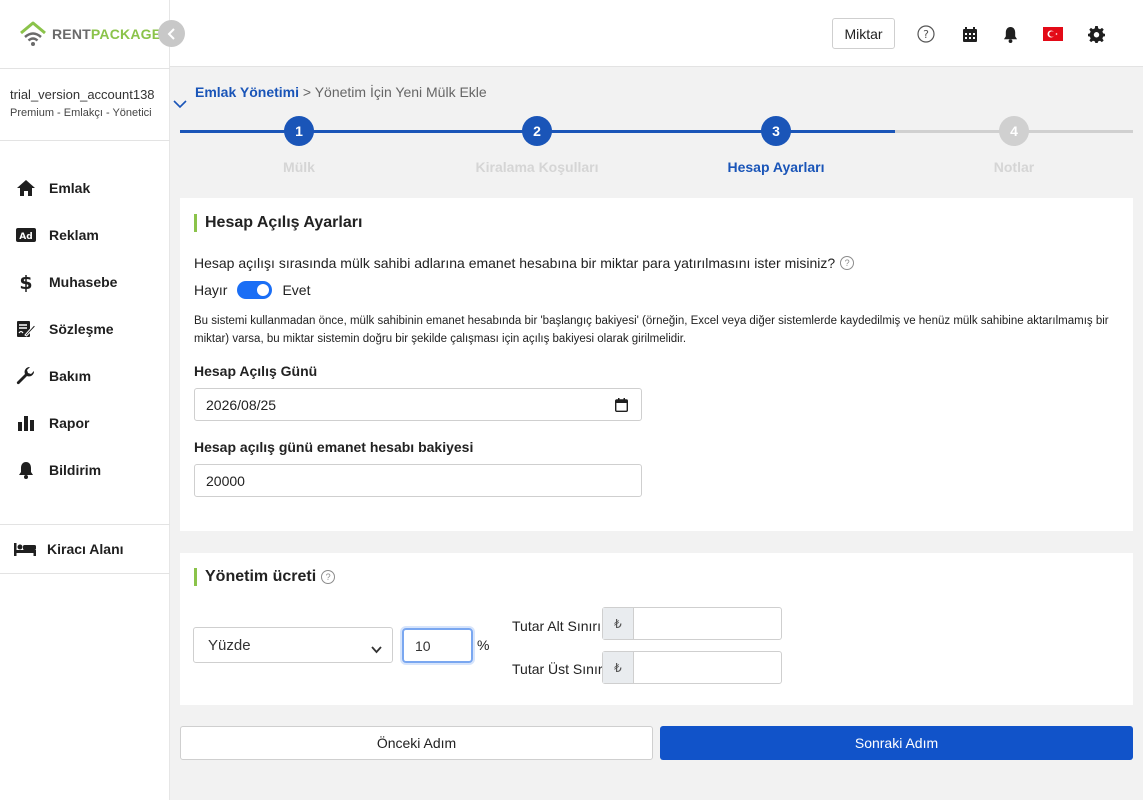 This screenshot has width=1143, height=800. I want to click on percent-symbol: %, so click(483, 645).